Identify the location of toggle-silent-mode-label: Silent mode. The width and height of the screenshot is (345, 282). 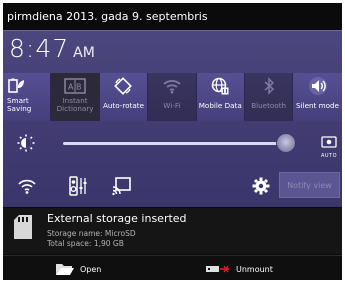
(318, 105).